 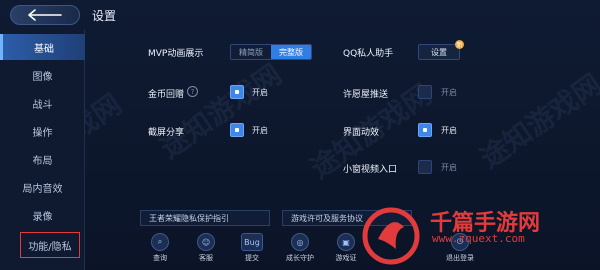 I want to click on screenshot-share-state: 开启, so click(x=260, y=130).